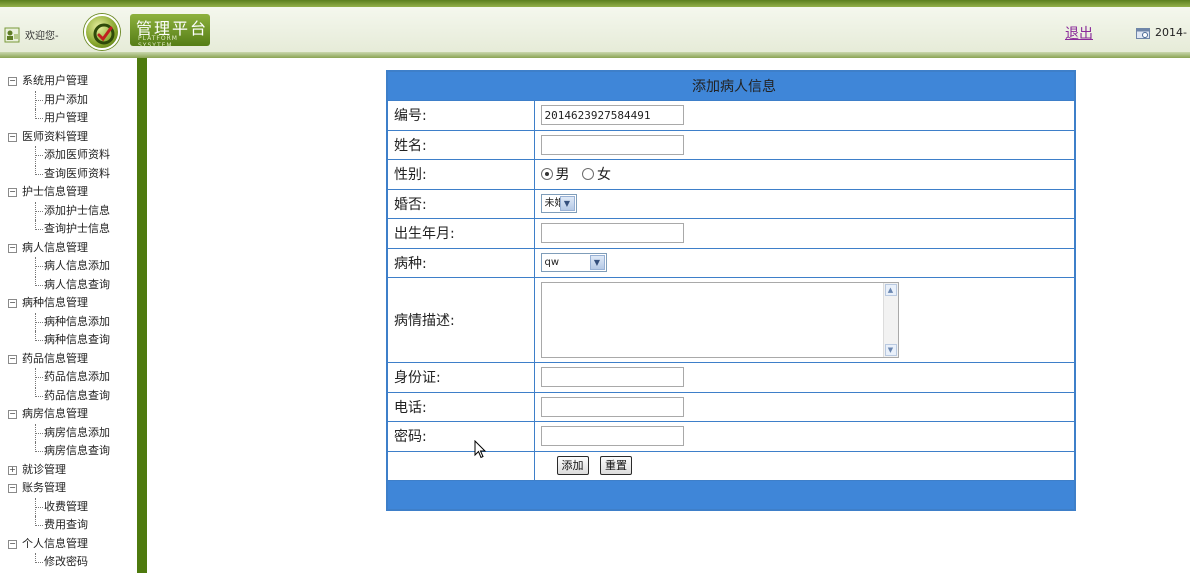  Describe the element at coordinates (731, 85) in the screenshot. I see `form-title: 添加病人信息` at that location.